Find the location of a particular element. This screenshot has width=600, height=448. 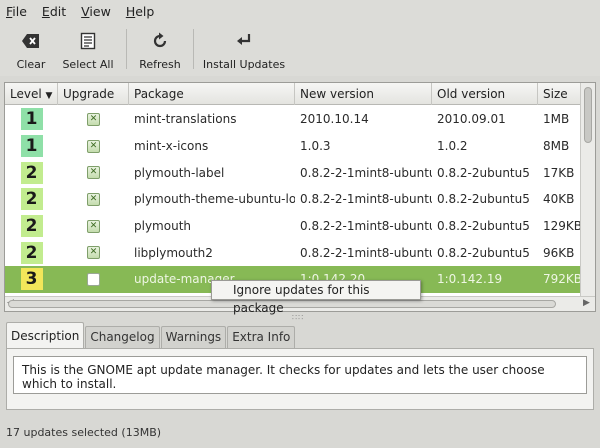

status-bar: 17 updates selected (13MB) is located at coordinates (84, 432).